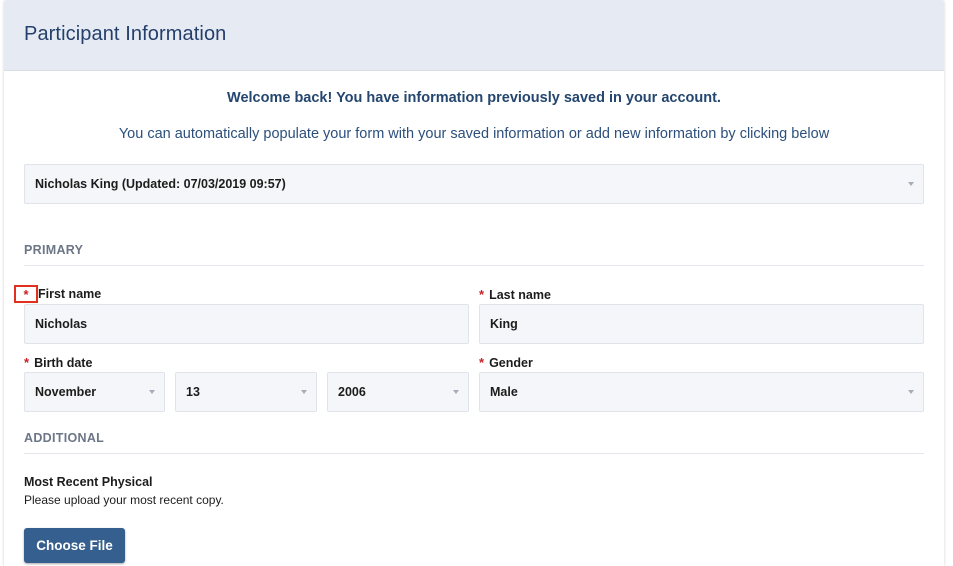 The image size is (953, 566). I want to click on choose-file-button: Choose File, so click(74, 545).